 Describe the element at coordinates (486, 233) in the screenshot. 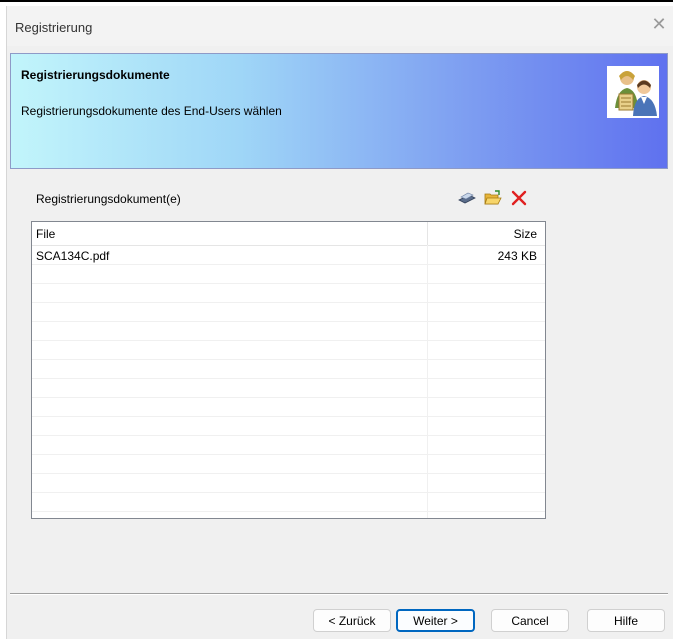

I see `column-header-size: Size` at that location.